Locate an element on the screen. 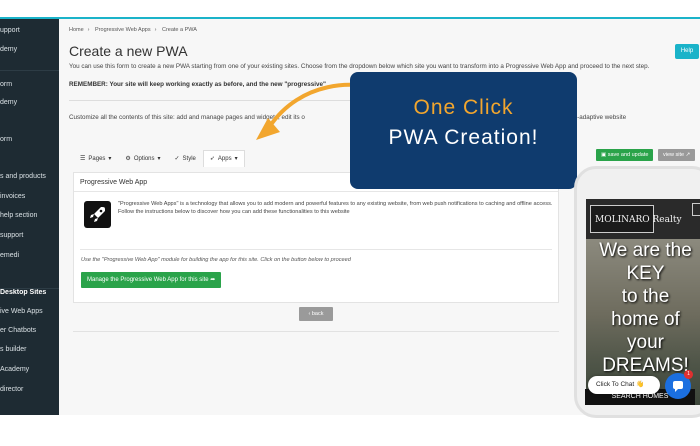  view-site-button: view site ↗ is located at coordinates (677, 155).